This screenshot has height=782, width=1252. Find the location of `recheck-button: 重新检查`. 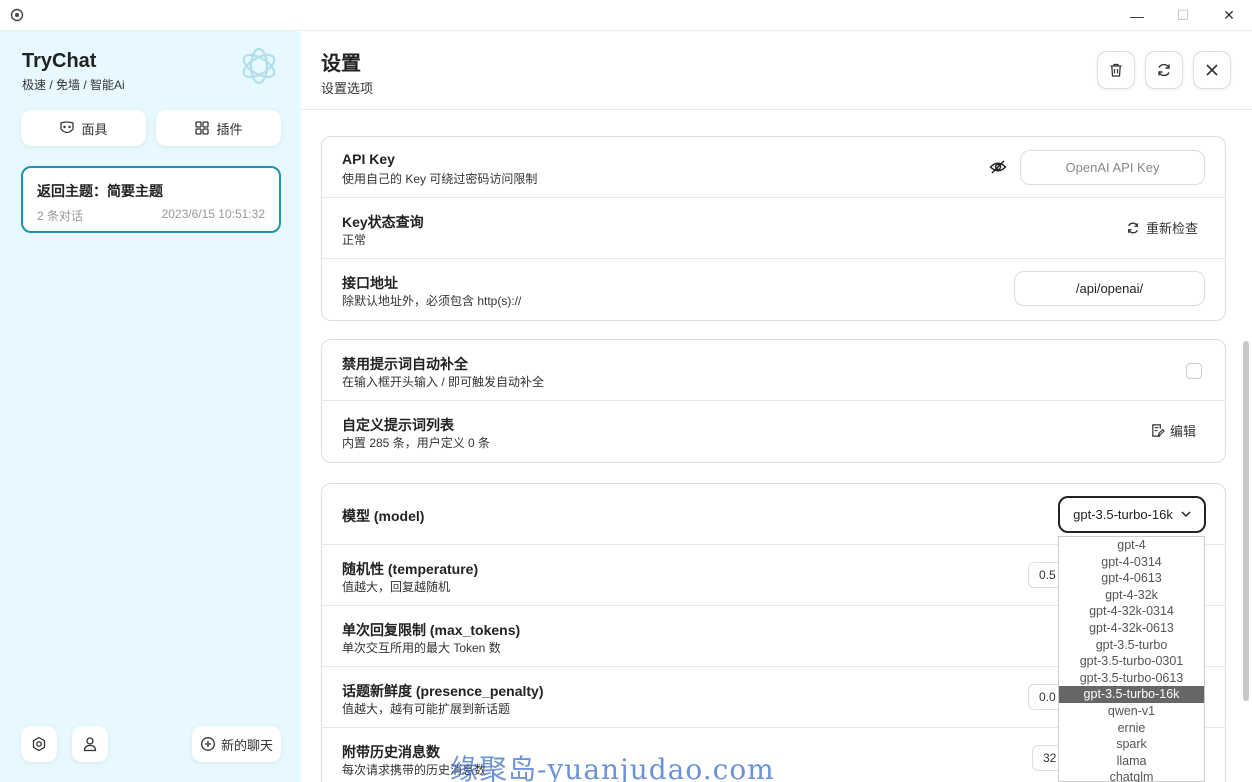

recheck-button: 重新检查 is located at coordinates (1162, 227).